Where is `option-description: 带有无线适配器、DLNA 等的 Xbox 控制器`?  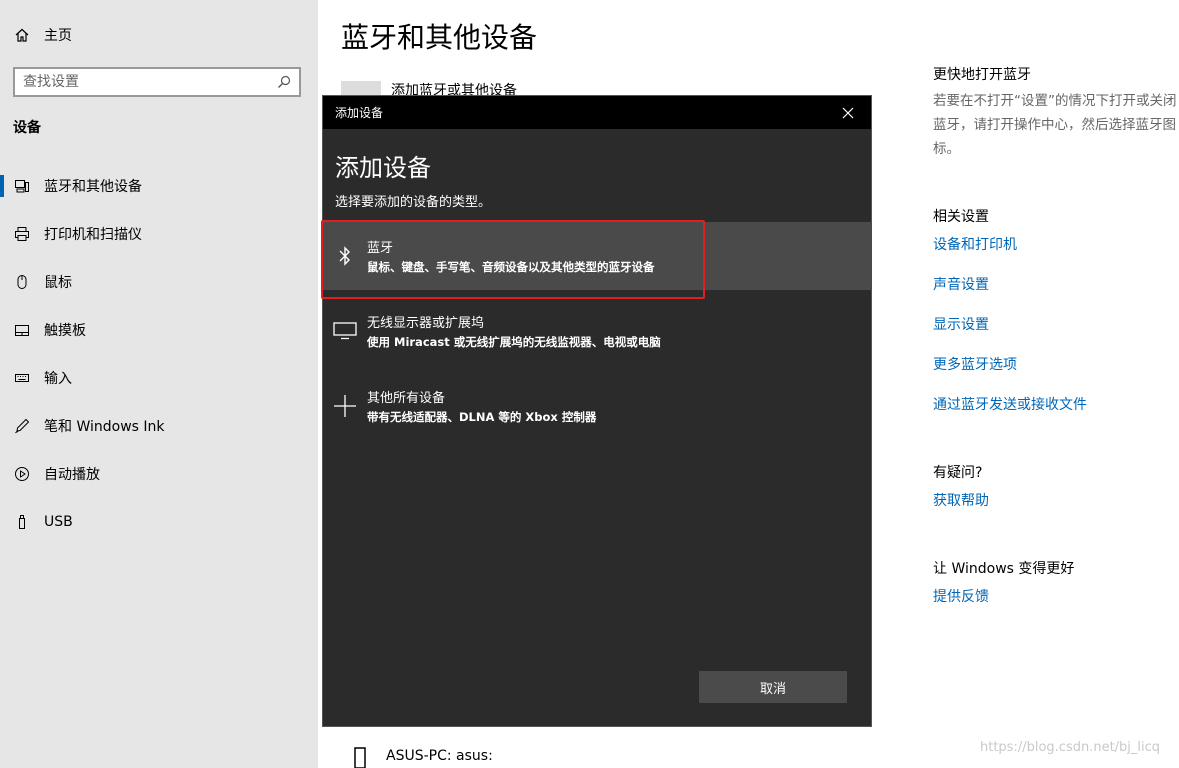
option-description: 带有无线适配器、DLNA 等的 Xbox 控制器 is located at coordinates (482, 417).